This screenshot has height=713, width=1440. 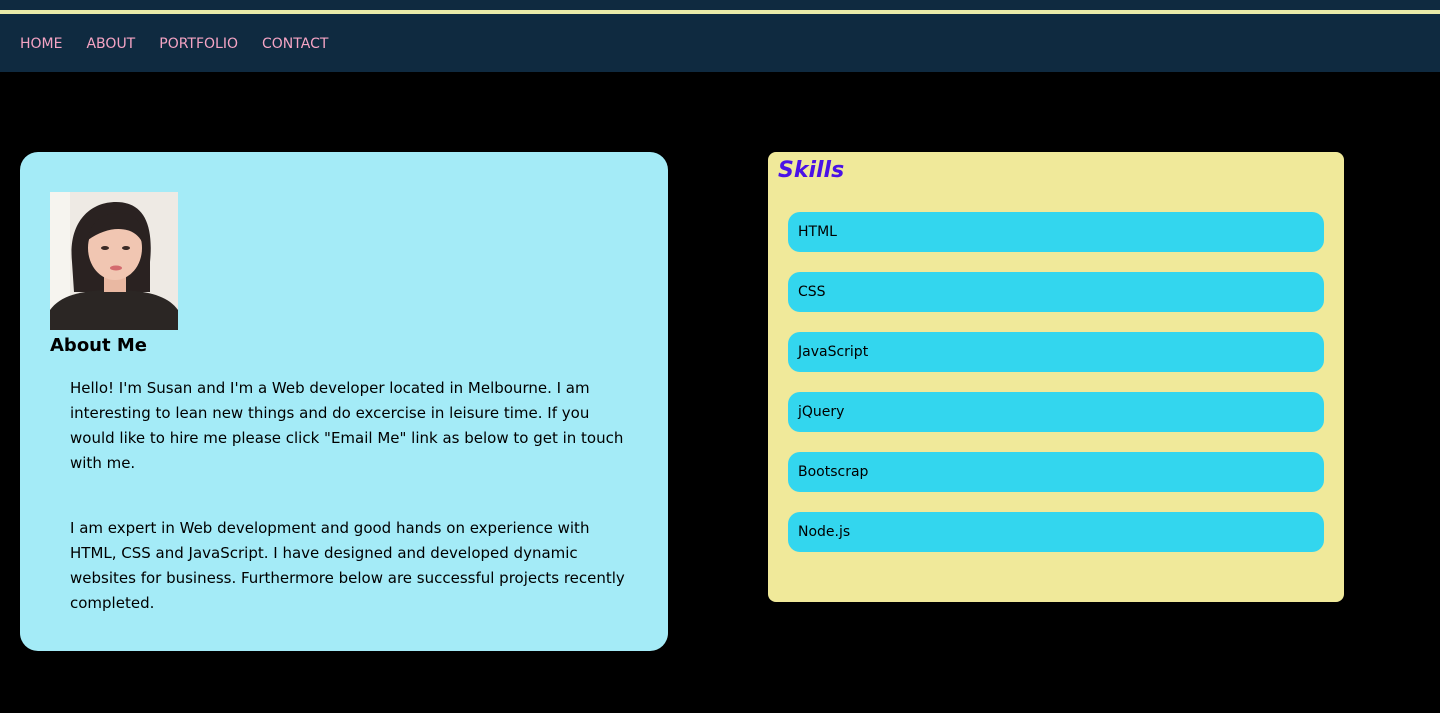 I want to click on profile-photo, so click(x=114, y=261).